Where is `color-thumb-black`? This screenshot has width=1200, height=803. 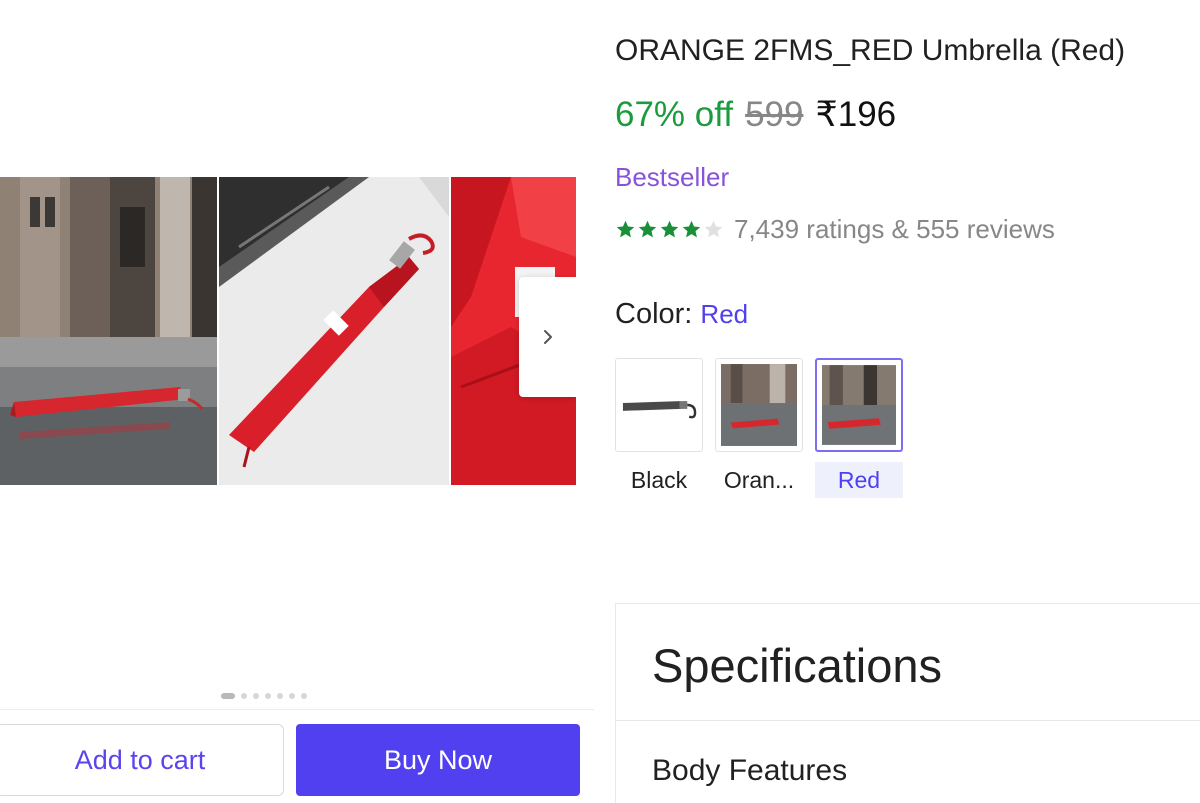 color-thumb-black is located at coordinates (659, 405).